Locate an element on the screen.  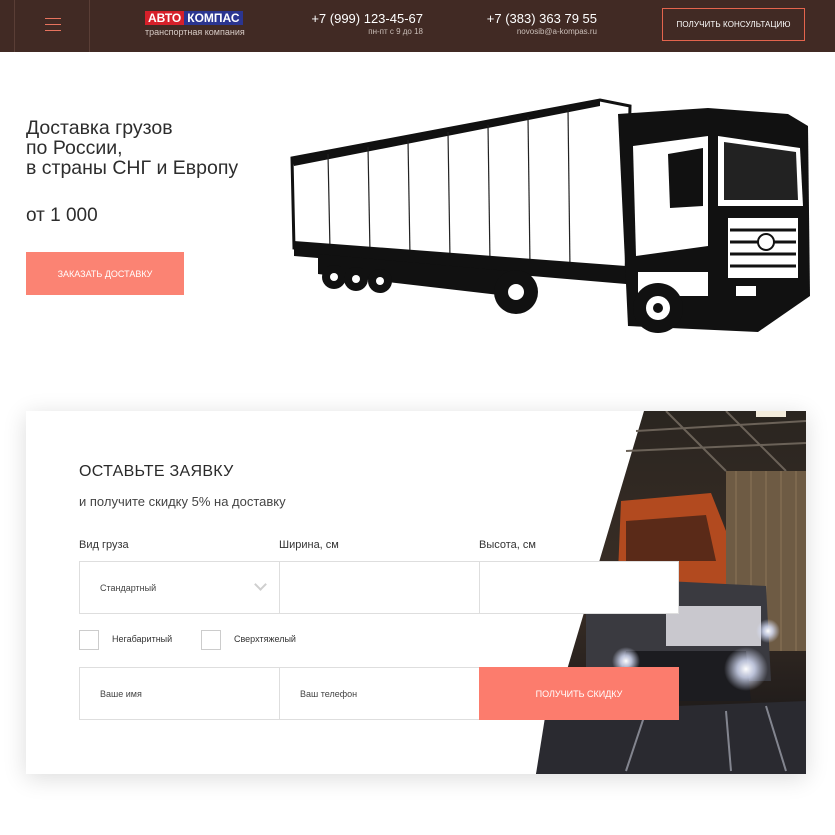
form-subtitle: и получите скидку 5% на доставку is located at coordinates (182, 501).